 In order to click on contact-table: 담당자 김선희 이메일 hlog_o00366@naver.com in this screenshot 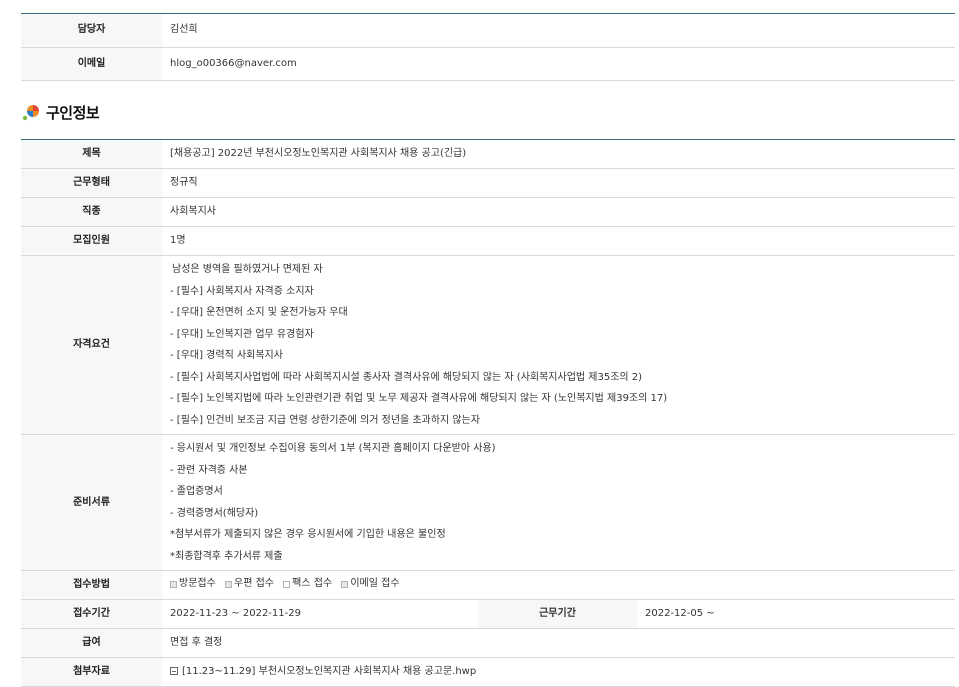, I will do `click(488, 47)`.